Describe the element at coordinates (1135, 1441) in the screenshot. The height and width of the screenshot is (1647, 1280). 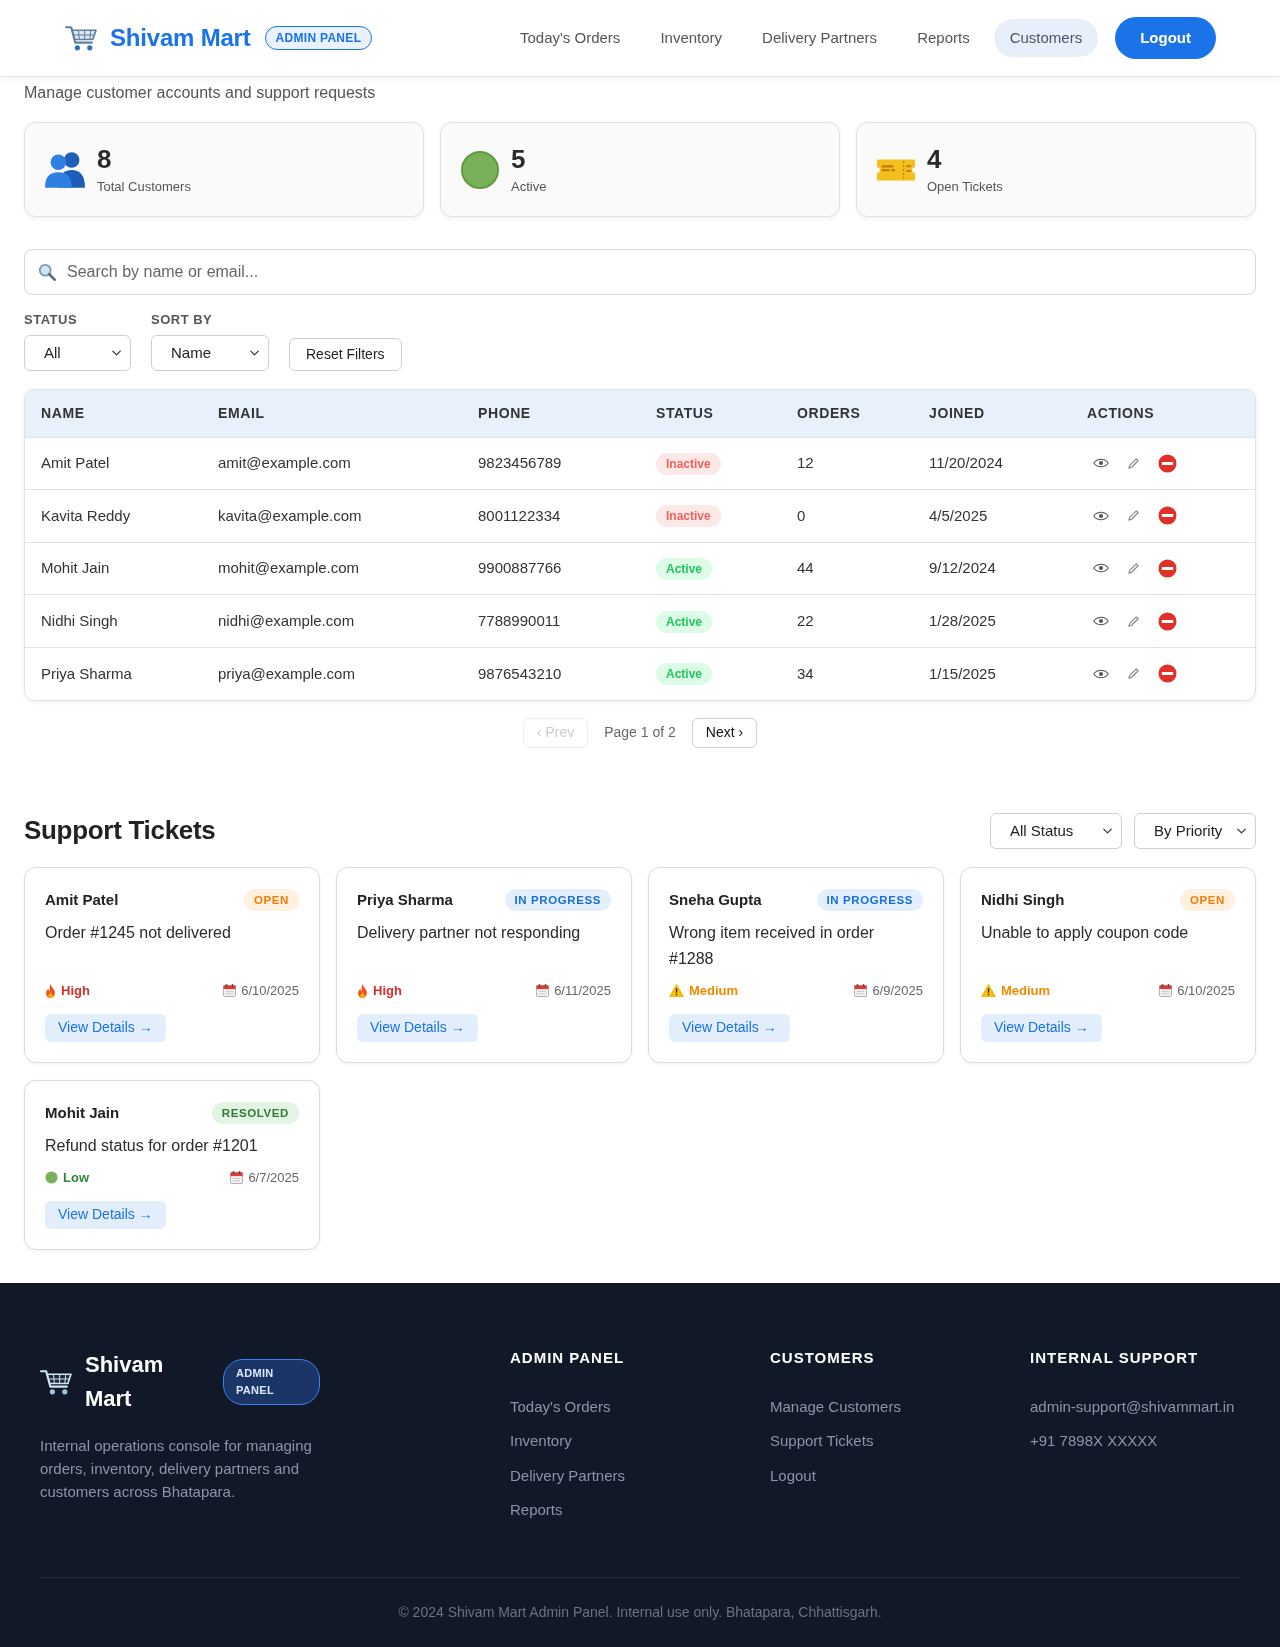
I see `footer-link: +91 7898X XXXXX` at that location.